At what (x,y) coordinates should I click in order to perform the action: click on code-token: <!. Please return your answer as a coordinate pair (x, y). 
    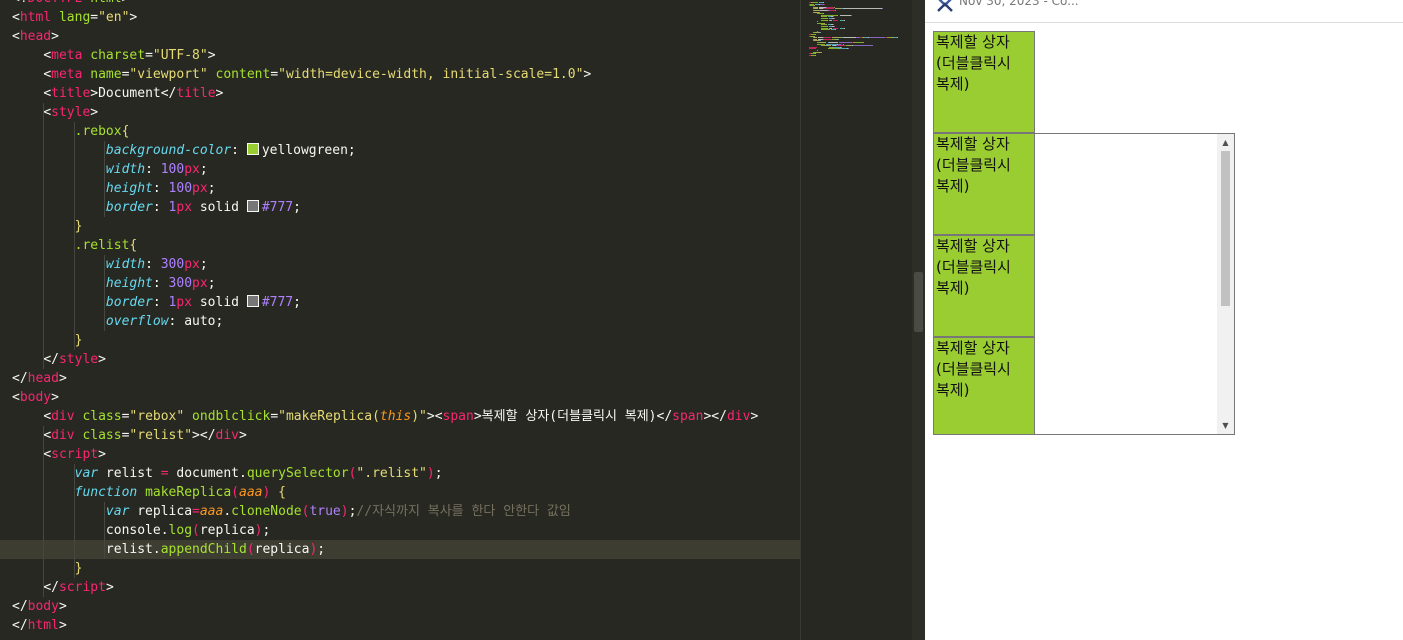
    Looking at the image, I should click on (20, 3).